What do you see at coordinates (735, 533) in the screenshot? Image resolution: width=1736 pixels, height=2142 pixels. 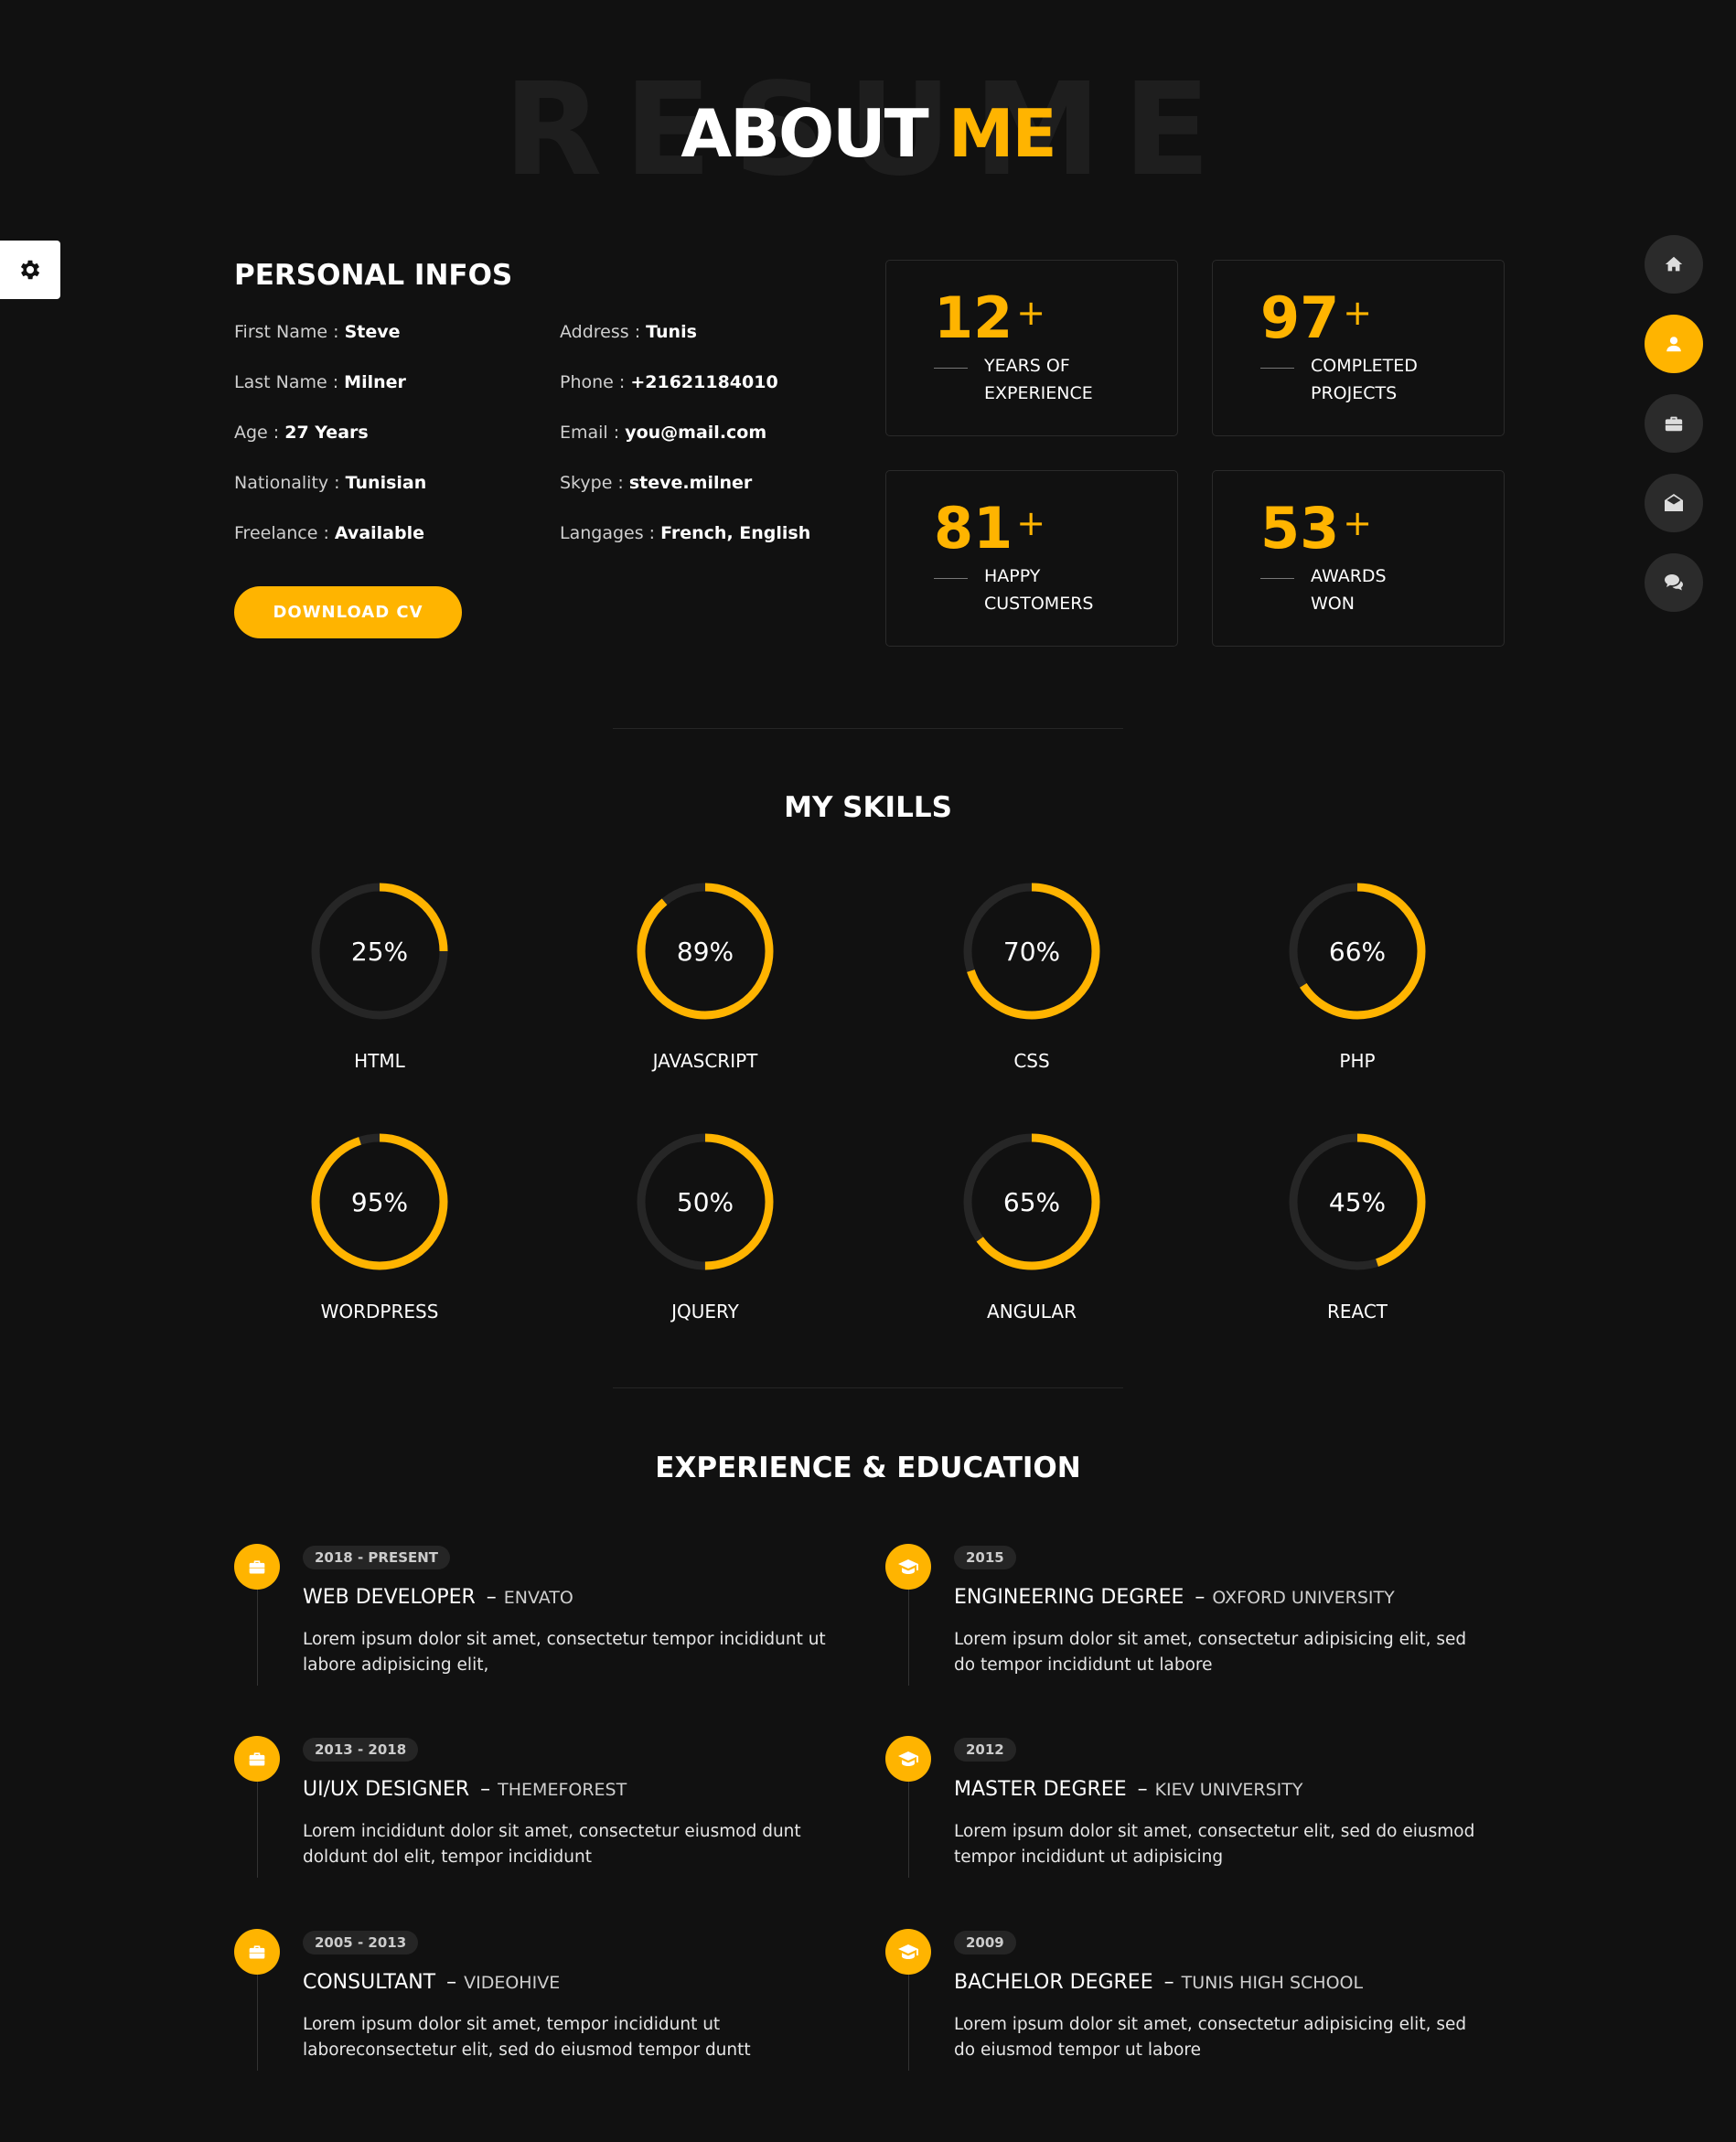 I see `info-value: French, English` at bounding box center [735, 533].